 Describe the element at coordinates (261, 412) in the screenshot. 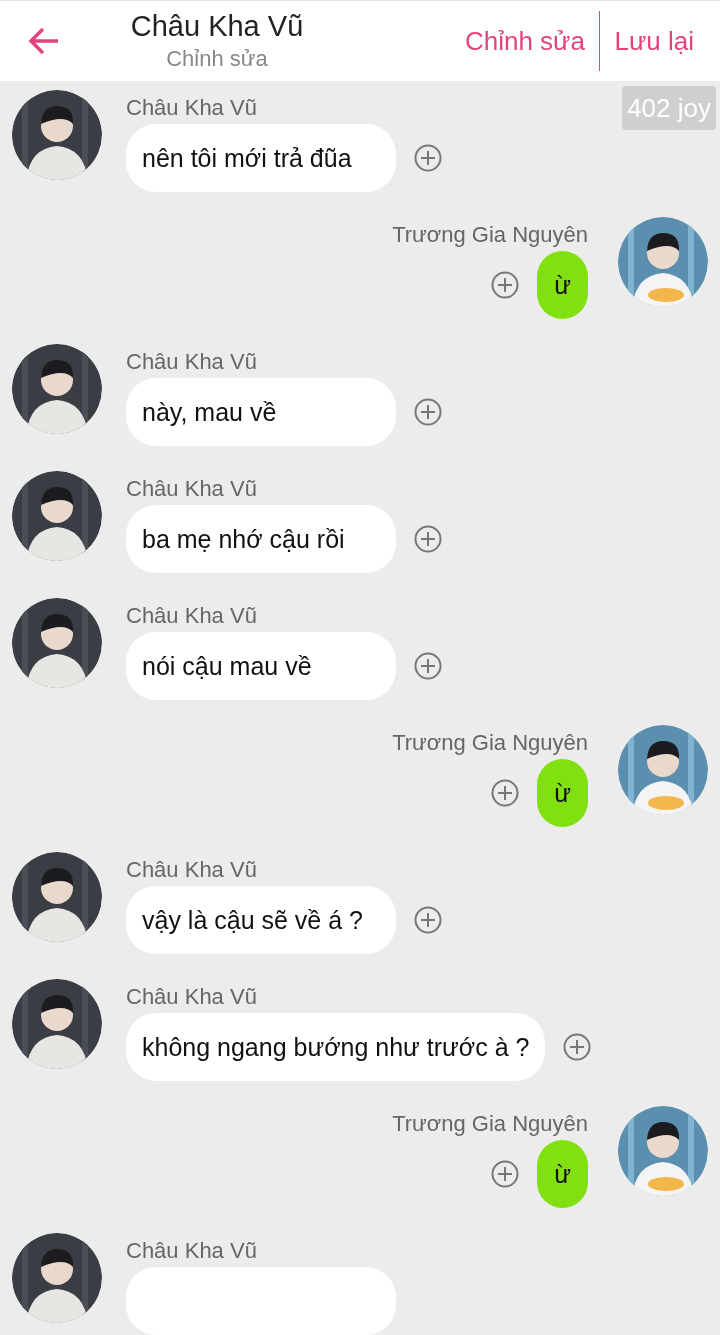

I see `message-bubble: này, mau về` at that location.